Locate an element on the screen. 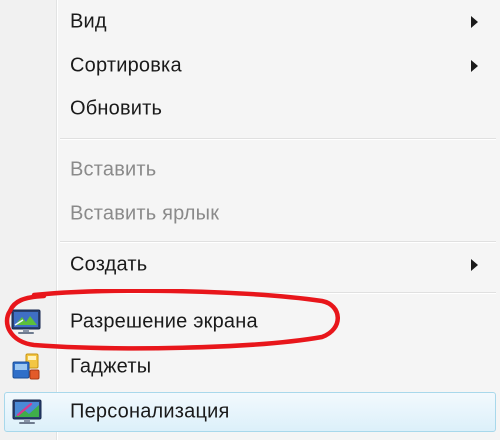 This screenshot has height=440, width=500. menu-item-screen-resolution: Разрешение экрана is located at coordinates (248, 322).